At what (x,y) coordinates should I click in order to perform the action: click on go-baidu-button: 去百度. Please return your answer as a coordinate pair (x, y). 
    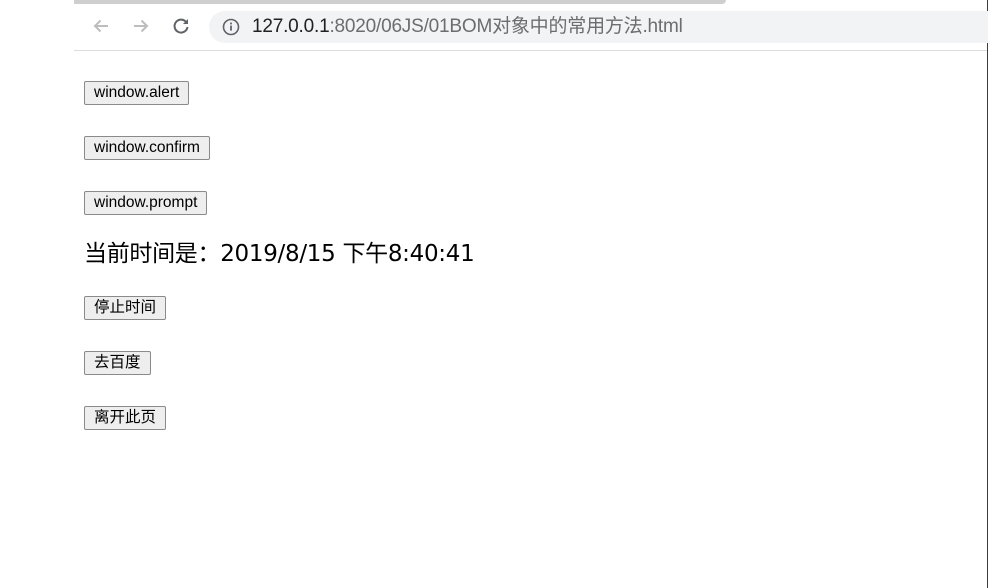
    Looking at the image, I should click on (117, 363).